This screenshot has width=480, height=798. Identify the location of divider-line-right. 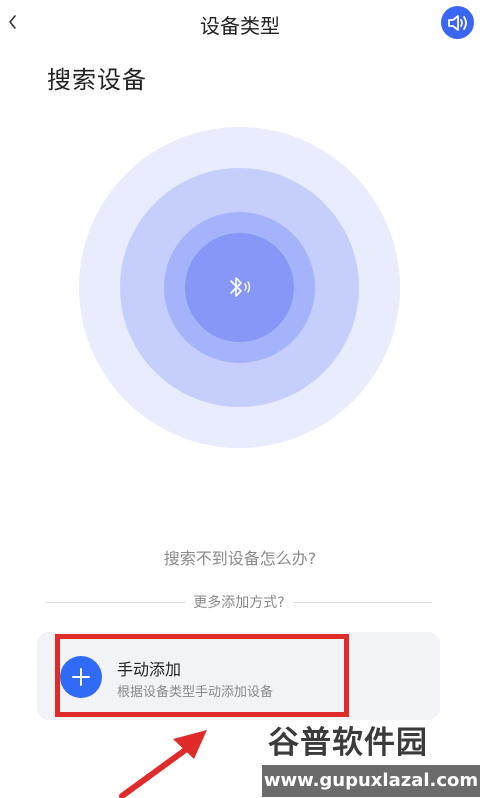
(362, 602).